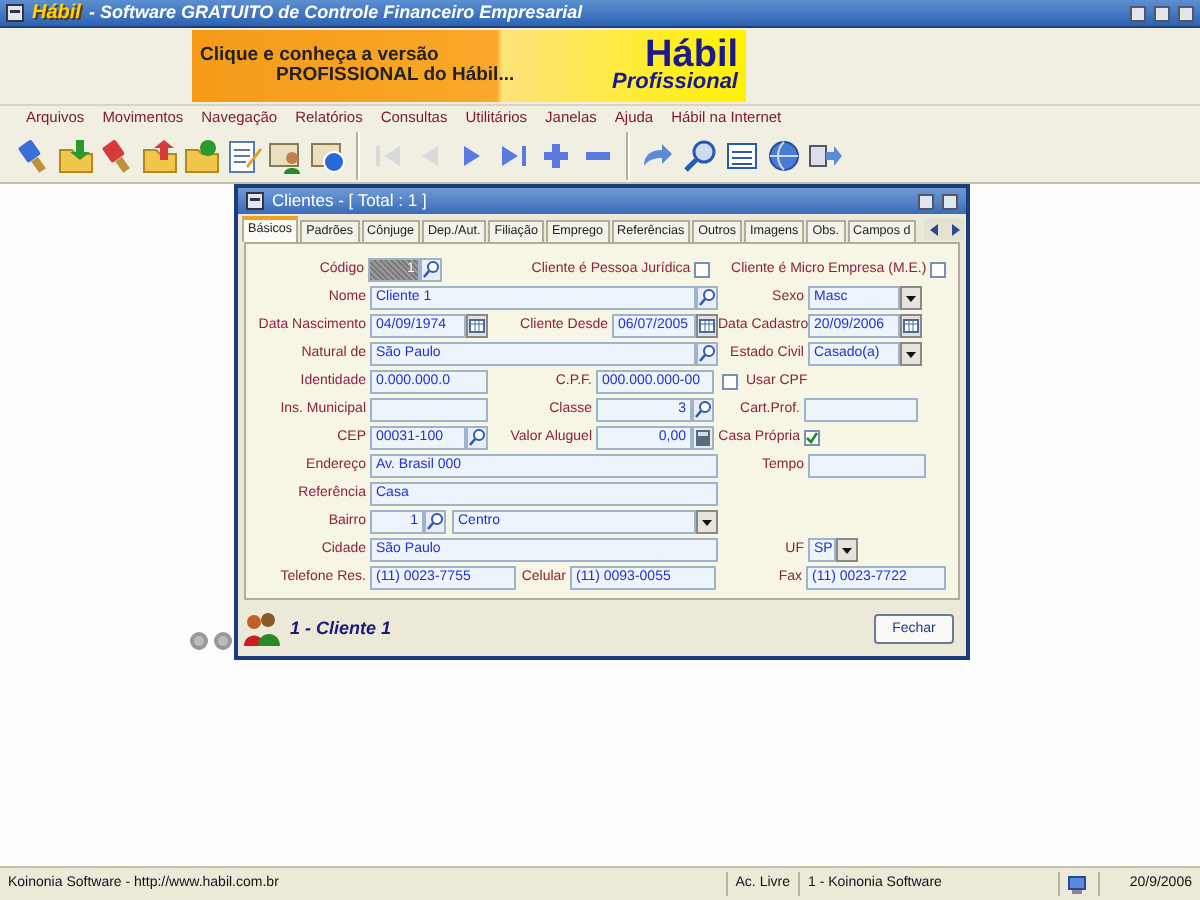 This screenshot has width=1200, height=900. What do you see at coordinates (954, 229) in the screenshot?
I see `scroll-right-icon` at bounding box center [954, 229].